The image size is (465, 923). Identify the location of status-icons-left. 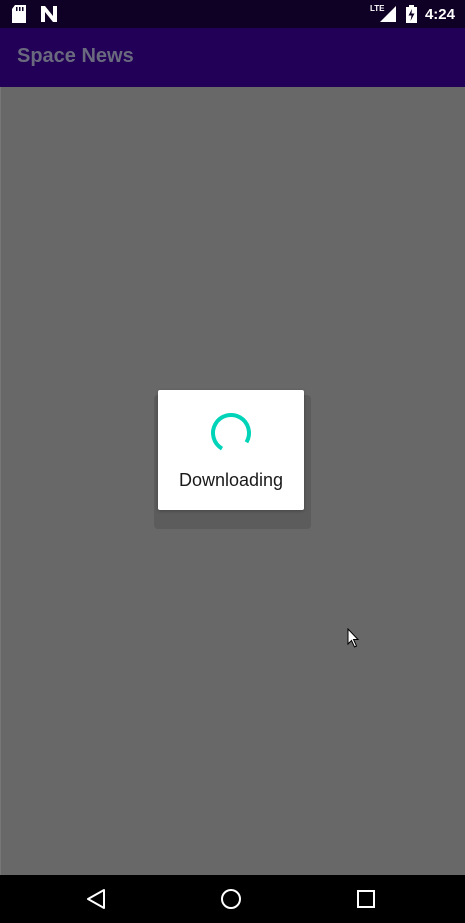
(35, 14).